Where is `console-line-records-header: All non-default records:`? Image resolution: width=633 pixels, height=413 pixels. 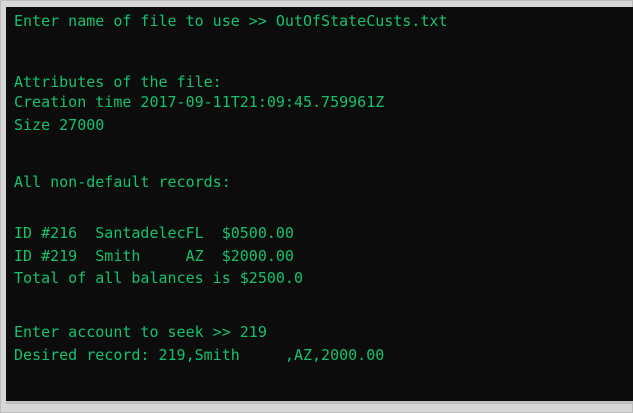 console-line-records-header: All non-default records: is located at coordinates (122, 182).